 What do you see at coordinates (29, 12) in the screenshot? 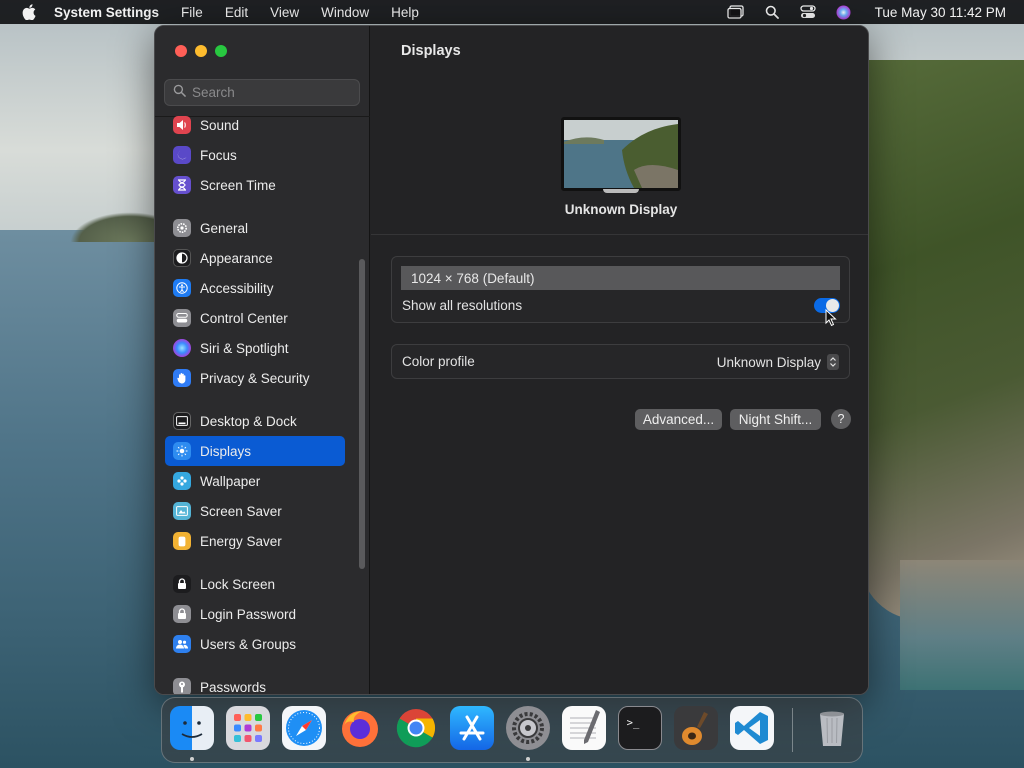
I see `apple-menu-icon` at bounding box center [29, 12].